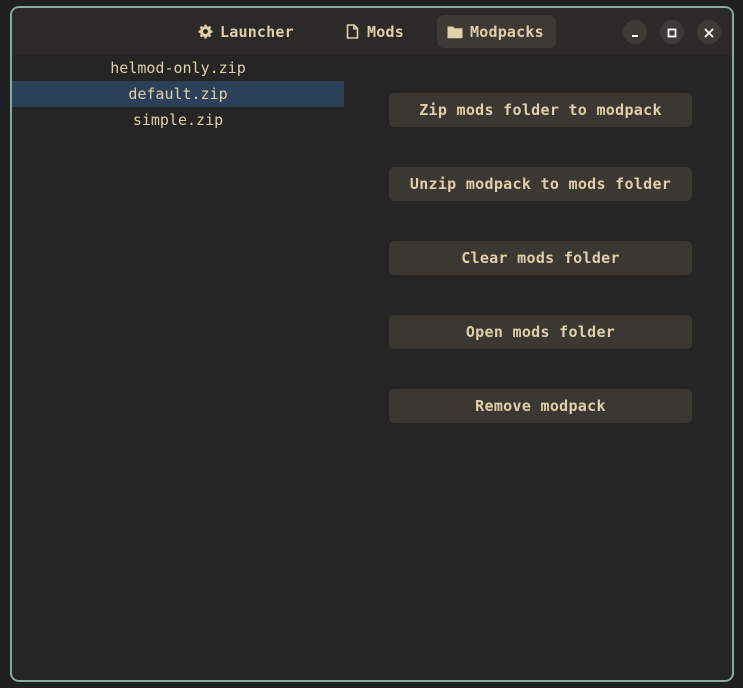 Image resolution: width=743 pixels, height=688 pixels. Describe the element at coordinates (178, 68) in the screenshot. I see `list-item: helmod-only.zip` at that location.